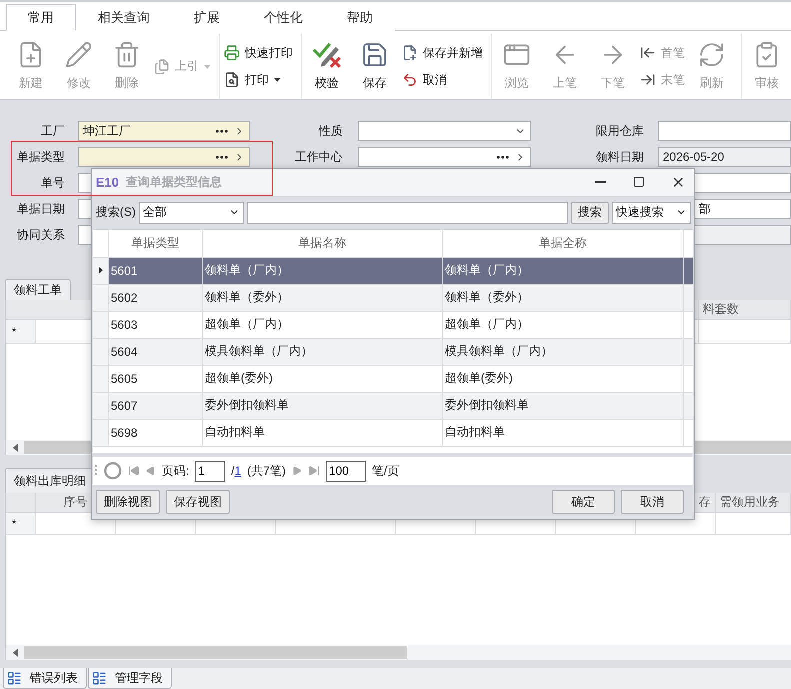 This screenshot has width=791, height=689. What do you see at coordinates (393, 298) in the screenshot?
I see `table-row: 5602 领料单（委外） 领料单（委外）` at bounding box center [393, 298].